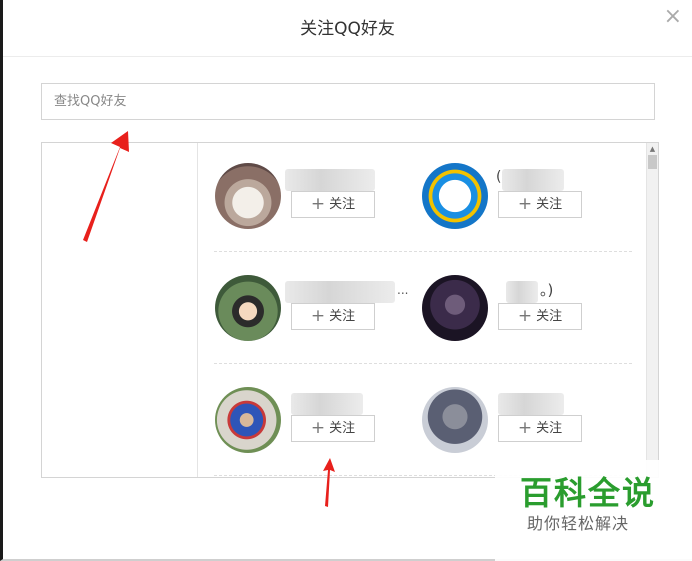  Describe the element at coordinates (673, 17) in the screenshot. I see `close-icon: ×` at that location.